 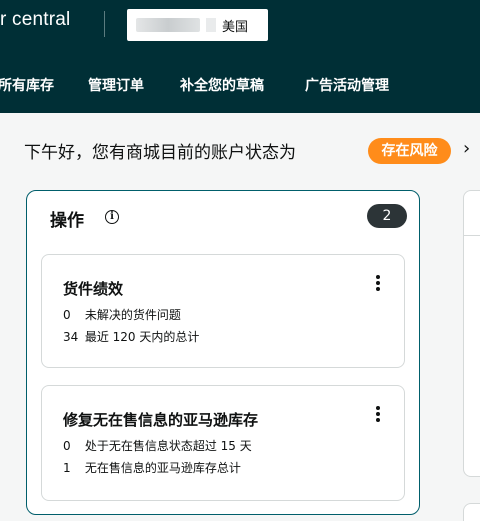 What do you see at coordinates (152, 468) in the screenshot?
I see `card-stat-line: 1 无在售信息的亚马逊库存总计` at bounding box center [152, 468].